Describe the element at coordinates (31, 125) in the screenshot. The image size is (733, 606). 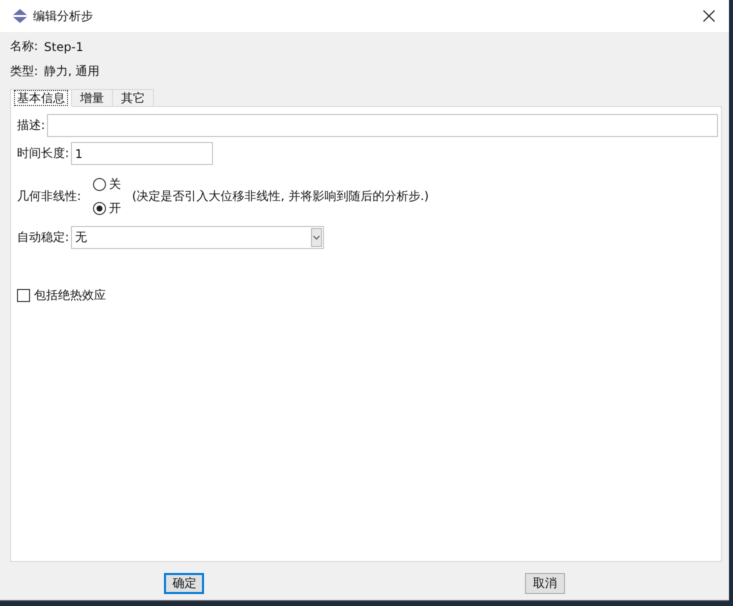
I see `field-label: 描述:` at that location.